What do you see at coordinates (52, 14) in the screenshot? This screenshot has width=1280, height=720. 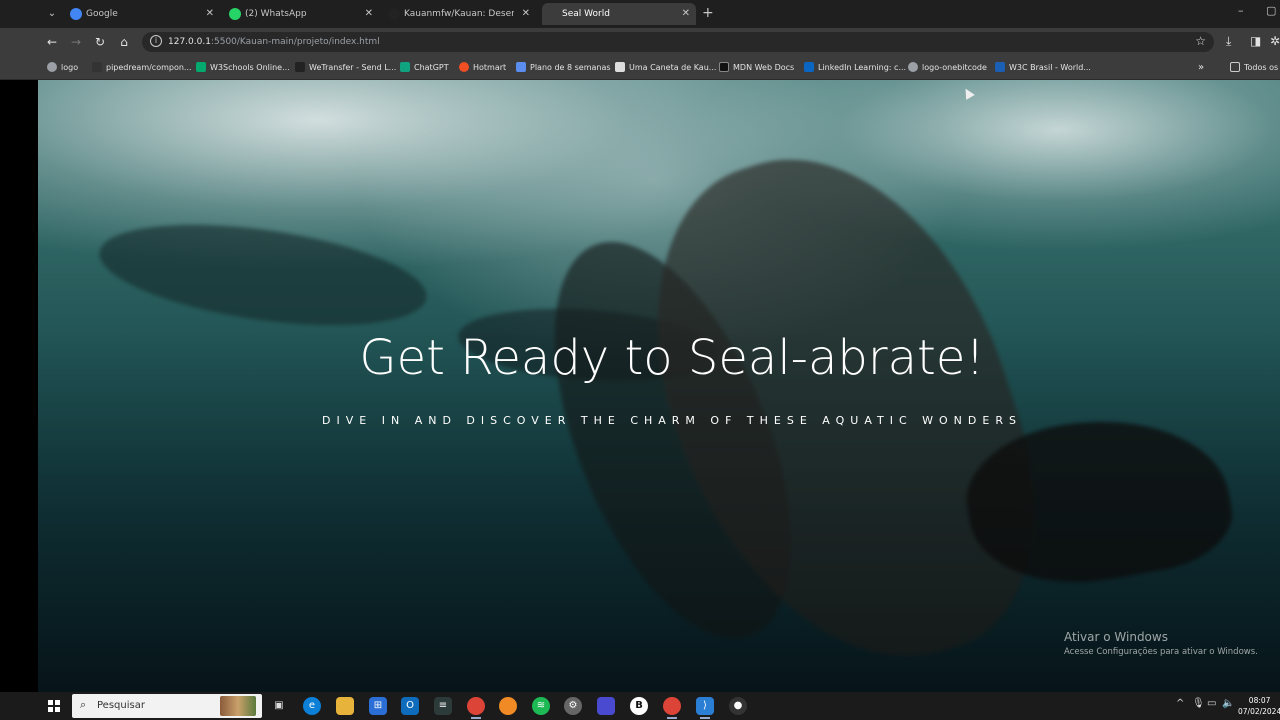 I see `tab-search-dropdown-icon: ⌄` at bounding box center [52, 14].